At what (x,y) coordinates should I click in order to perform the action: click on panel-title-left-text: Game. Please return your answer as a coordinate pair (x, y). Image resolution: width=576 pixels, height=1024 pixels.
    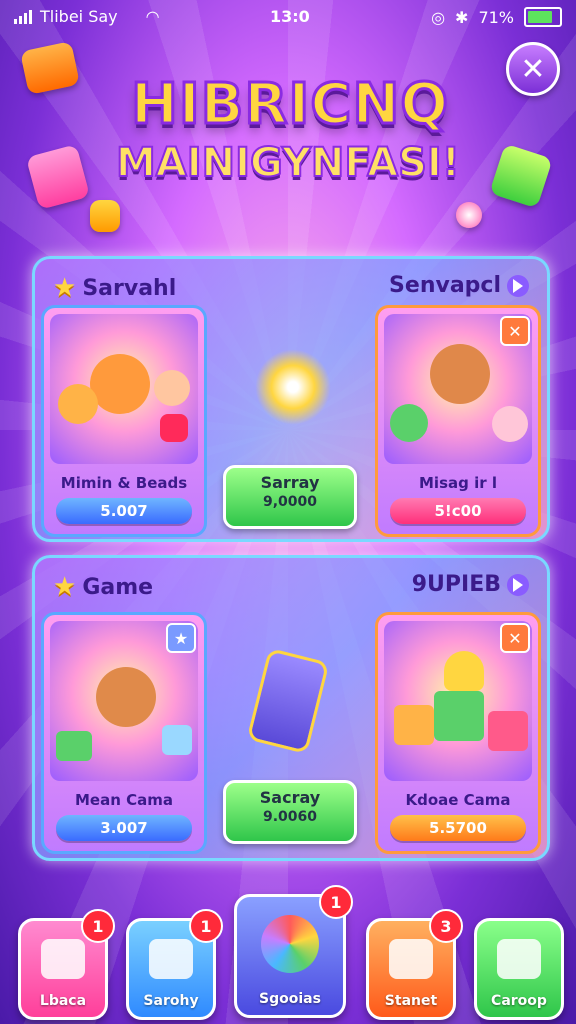
    Looking at the image, I should click on (118, 587).